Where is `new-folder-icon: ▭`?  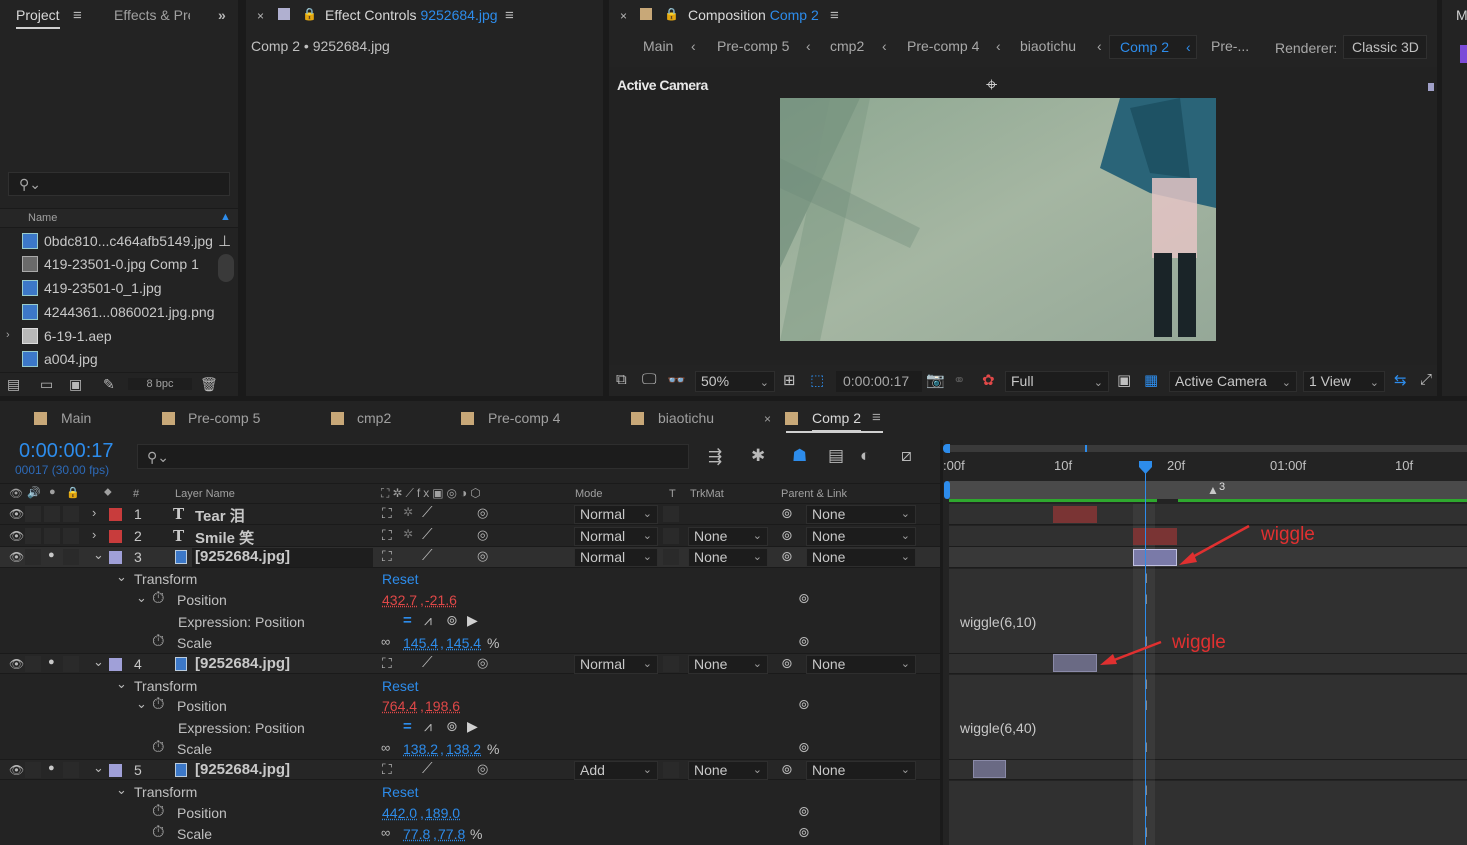 new-folder-icon: ▭ is located at coordinates (46, 384).